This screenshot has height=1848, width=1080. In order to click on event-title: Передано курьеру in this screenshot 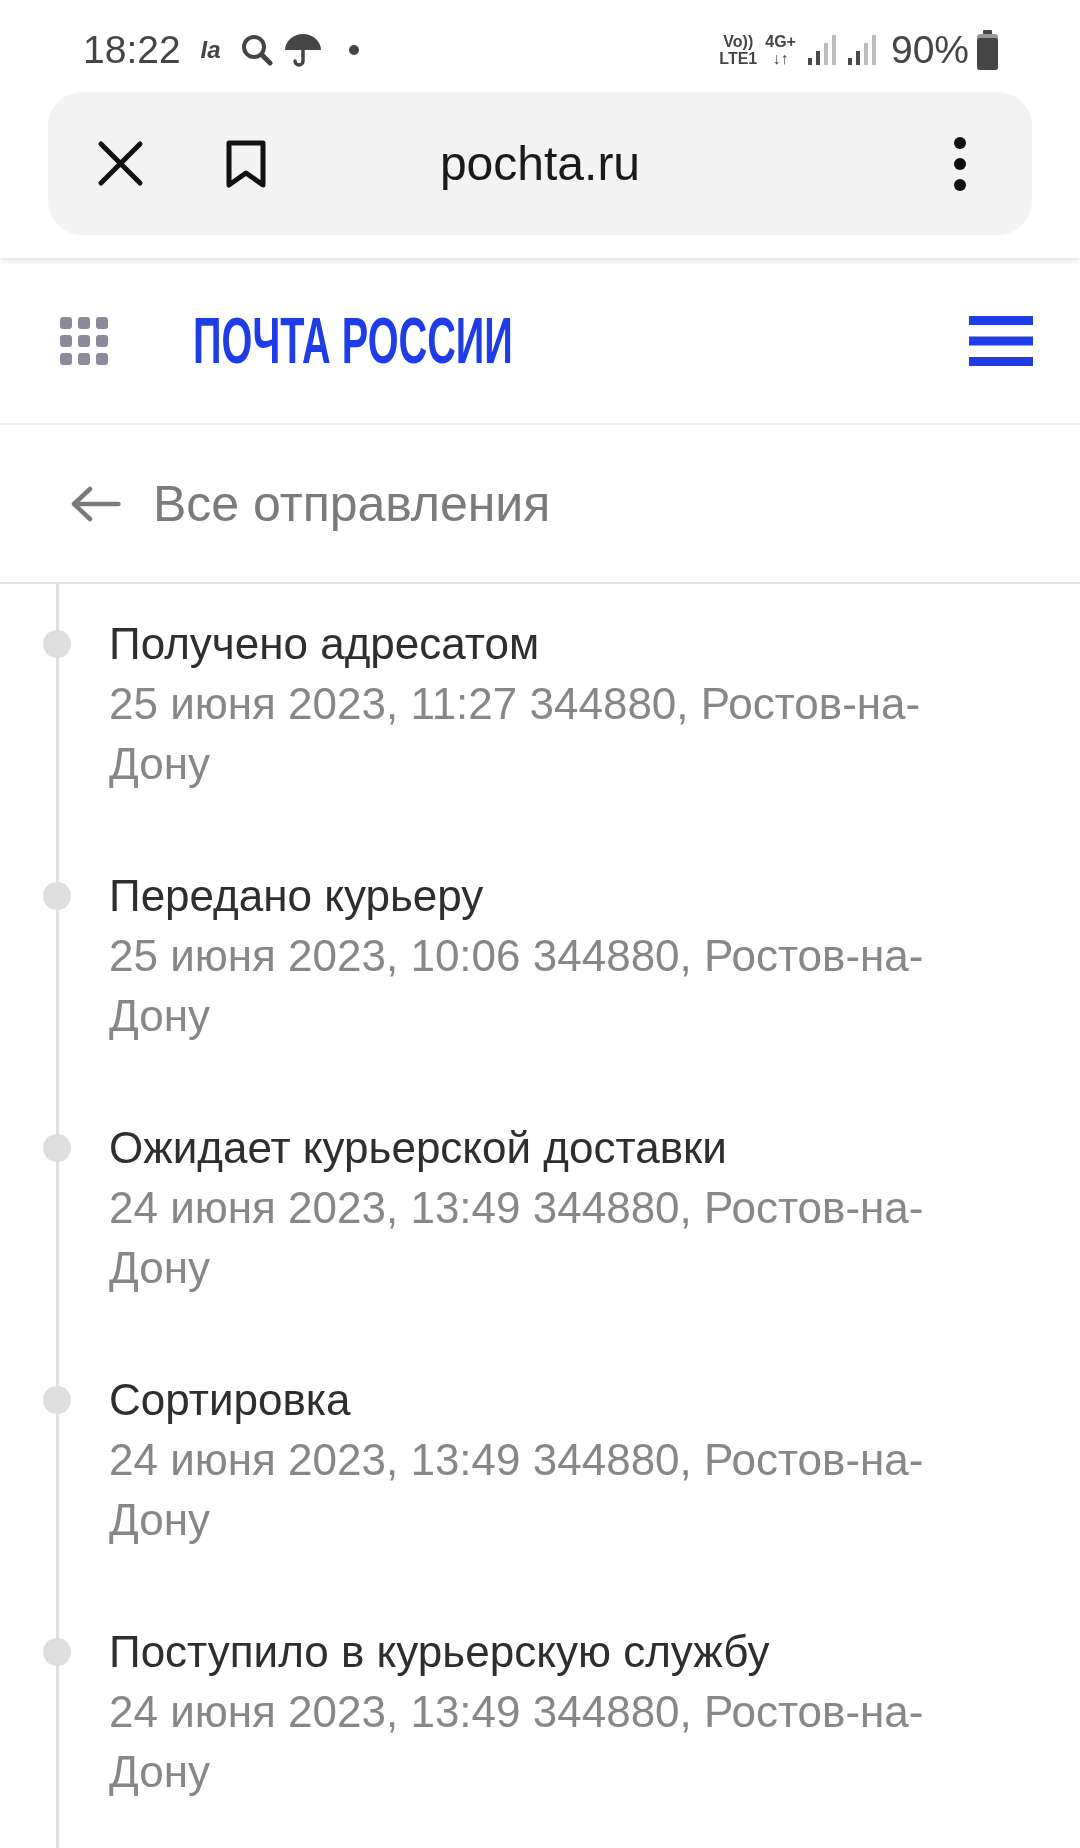, I will do `click(297, 896)`.